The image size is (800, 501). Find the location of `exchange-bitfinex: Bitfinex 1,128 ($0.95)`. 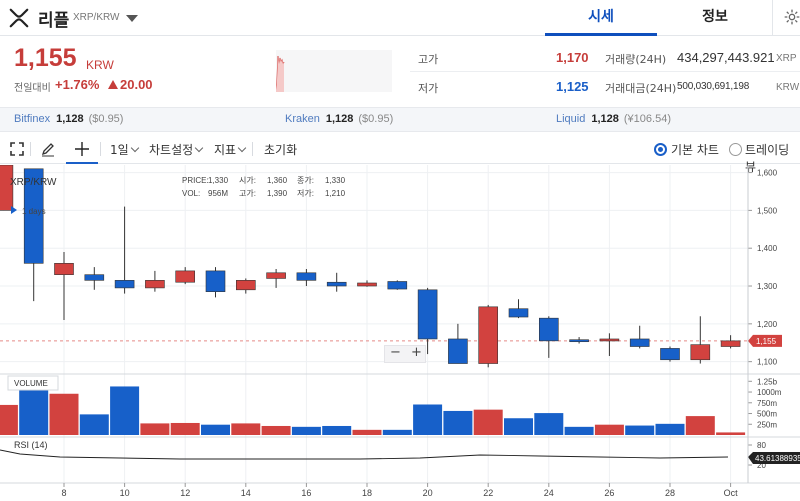

exchange-bitfinex: Bitfinex 1,128 ($0.95) is located at coordinates (68, 119).